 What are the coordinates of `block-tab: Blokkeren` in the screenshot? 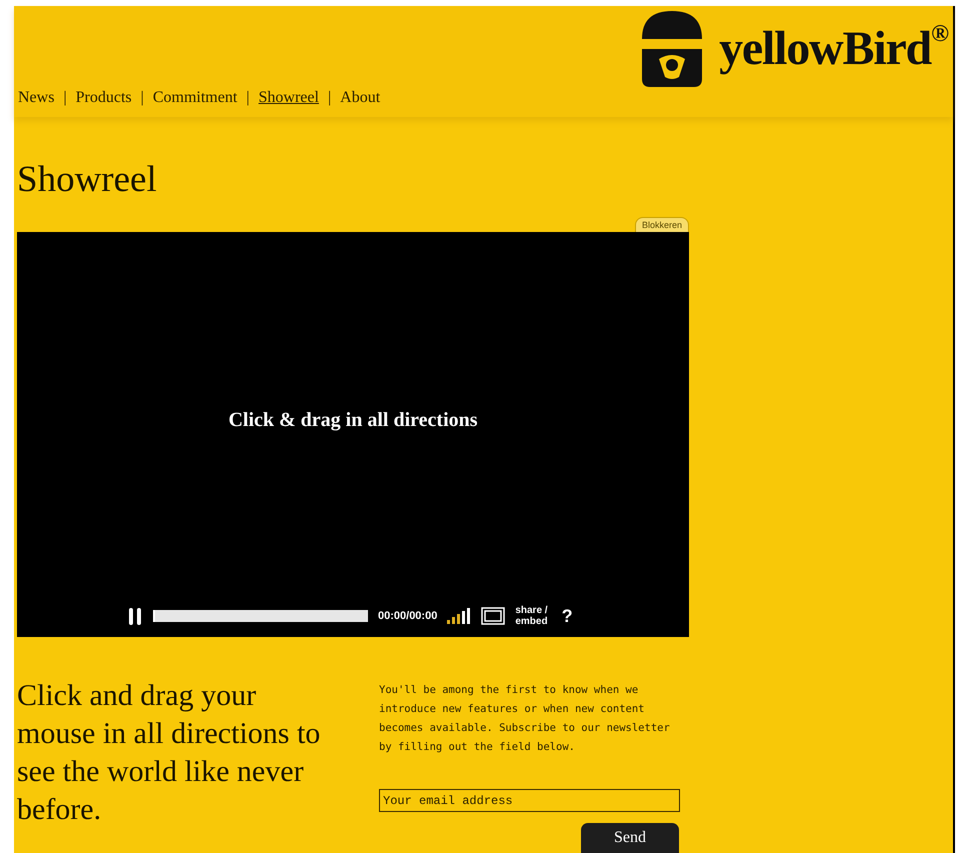 It's located at (661, 224).